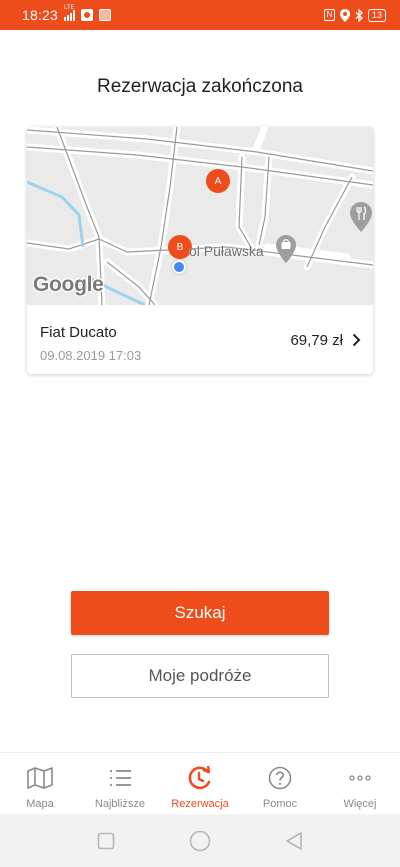 The width and height of the screenshot is (400, 867). I want to click on marker-a-label: A, so click(218, 181).